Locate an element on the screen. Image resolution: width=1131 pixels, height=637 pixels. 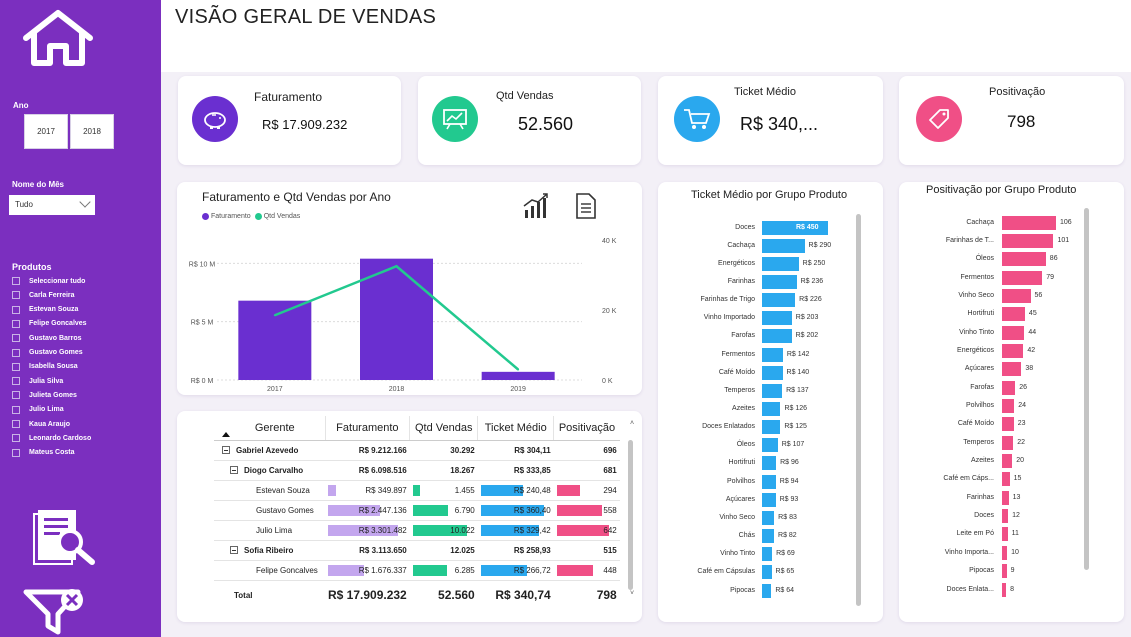
report-search-icon is located at coordinates (67, 534).